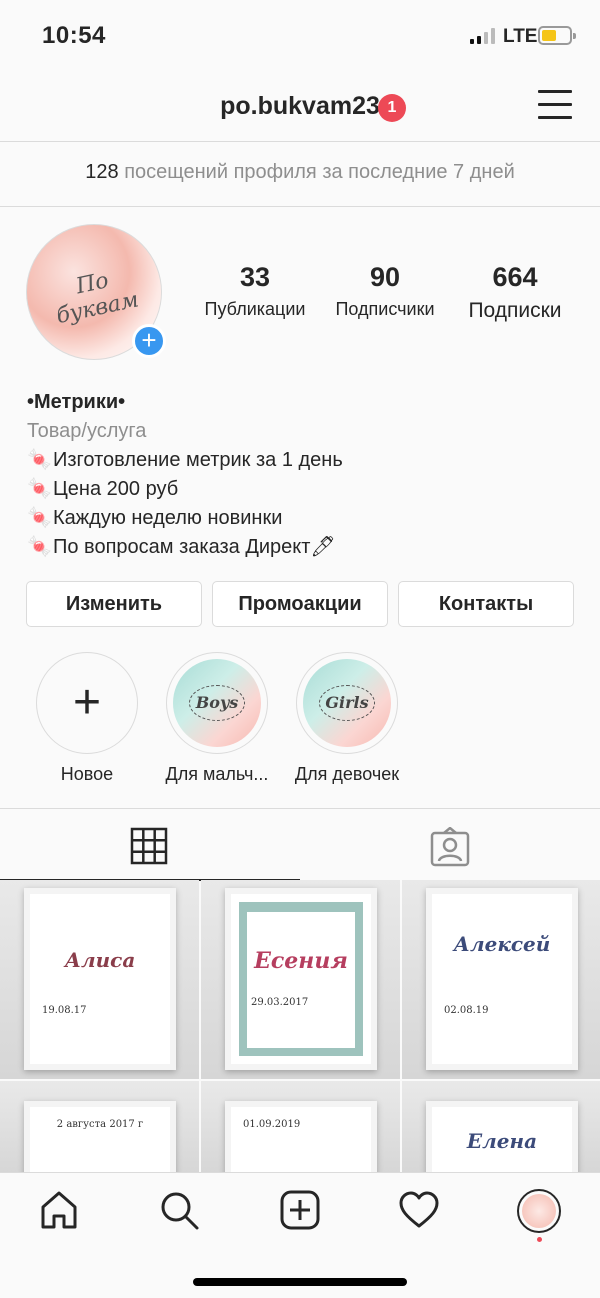 The height and width of the screenshot is (1298, 600). What do you see at coordinates (385, 277) in the screenshot?
I see `stat-value: 90` at bounding box center [385, 277].